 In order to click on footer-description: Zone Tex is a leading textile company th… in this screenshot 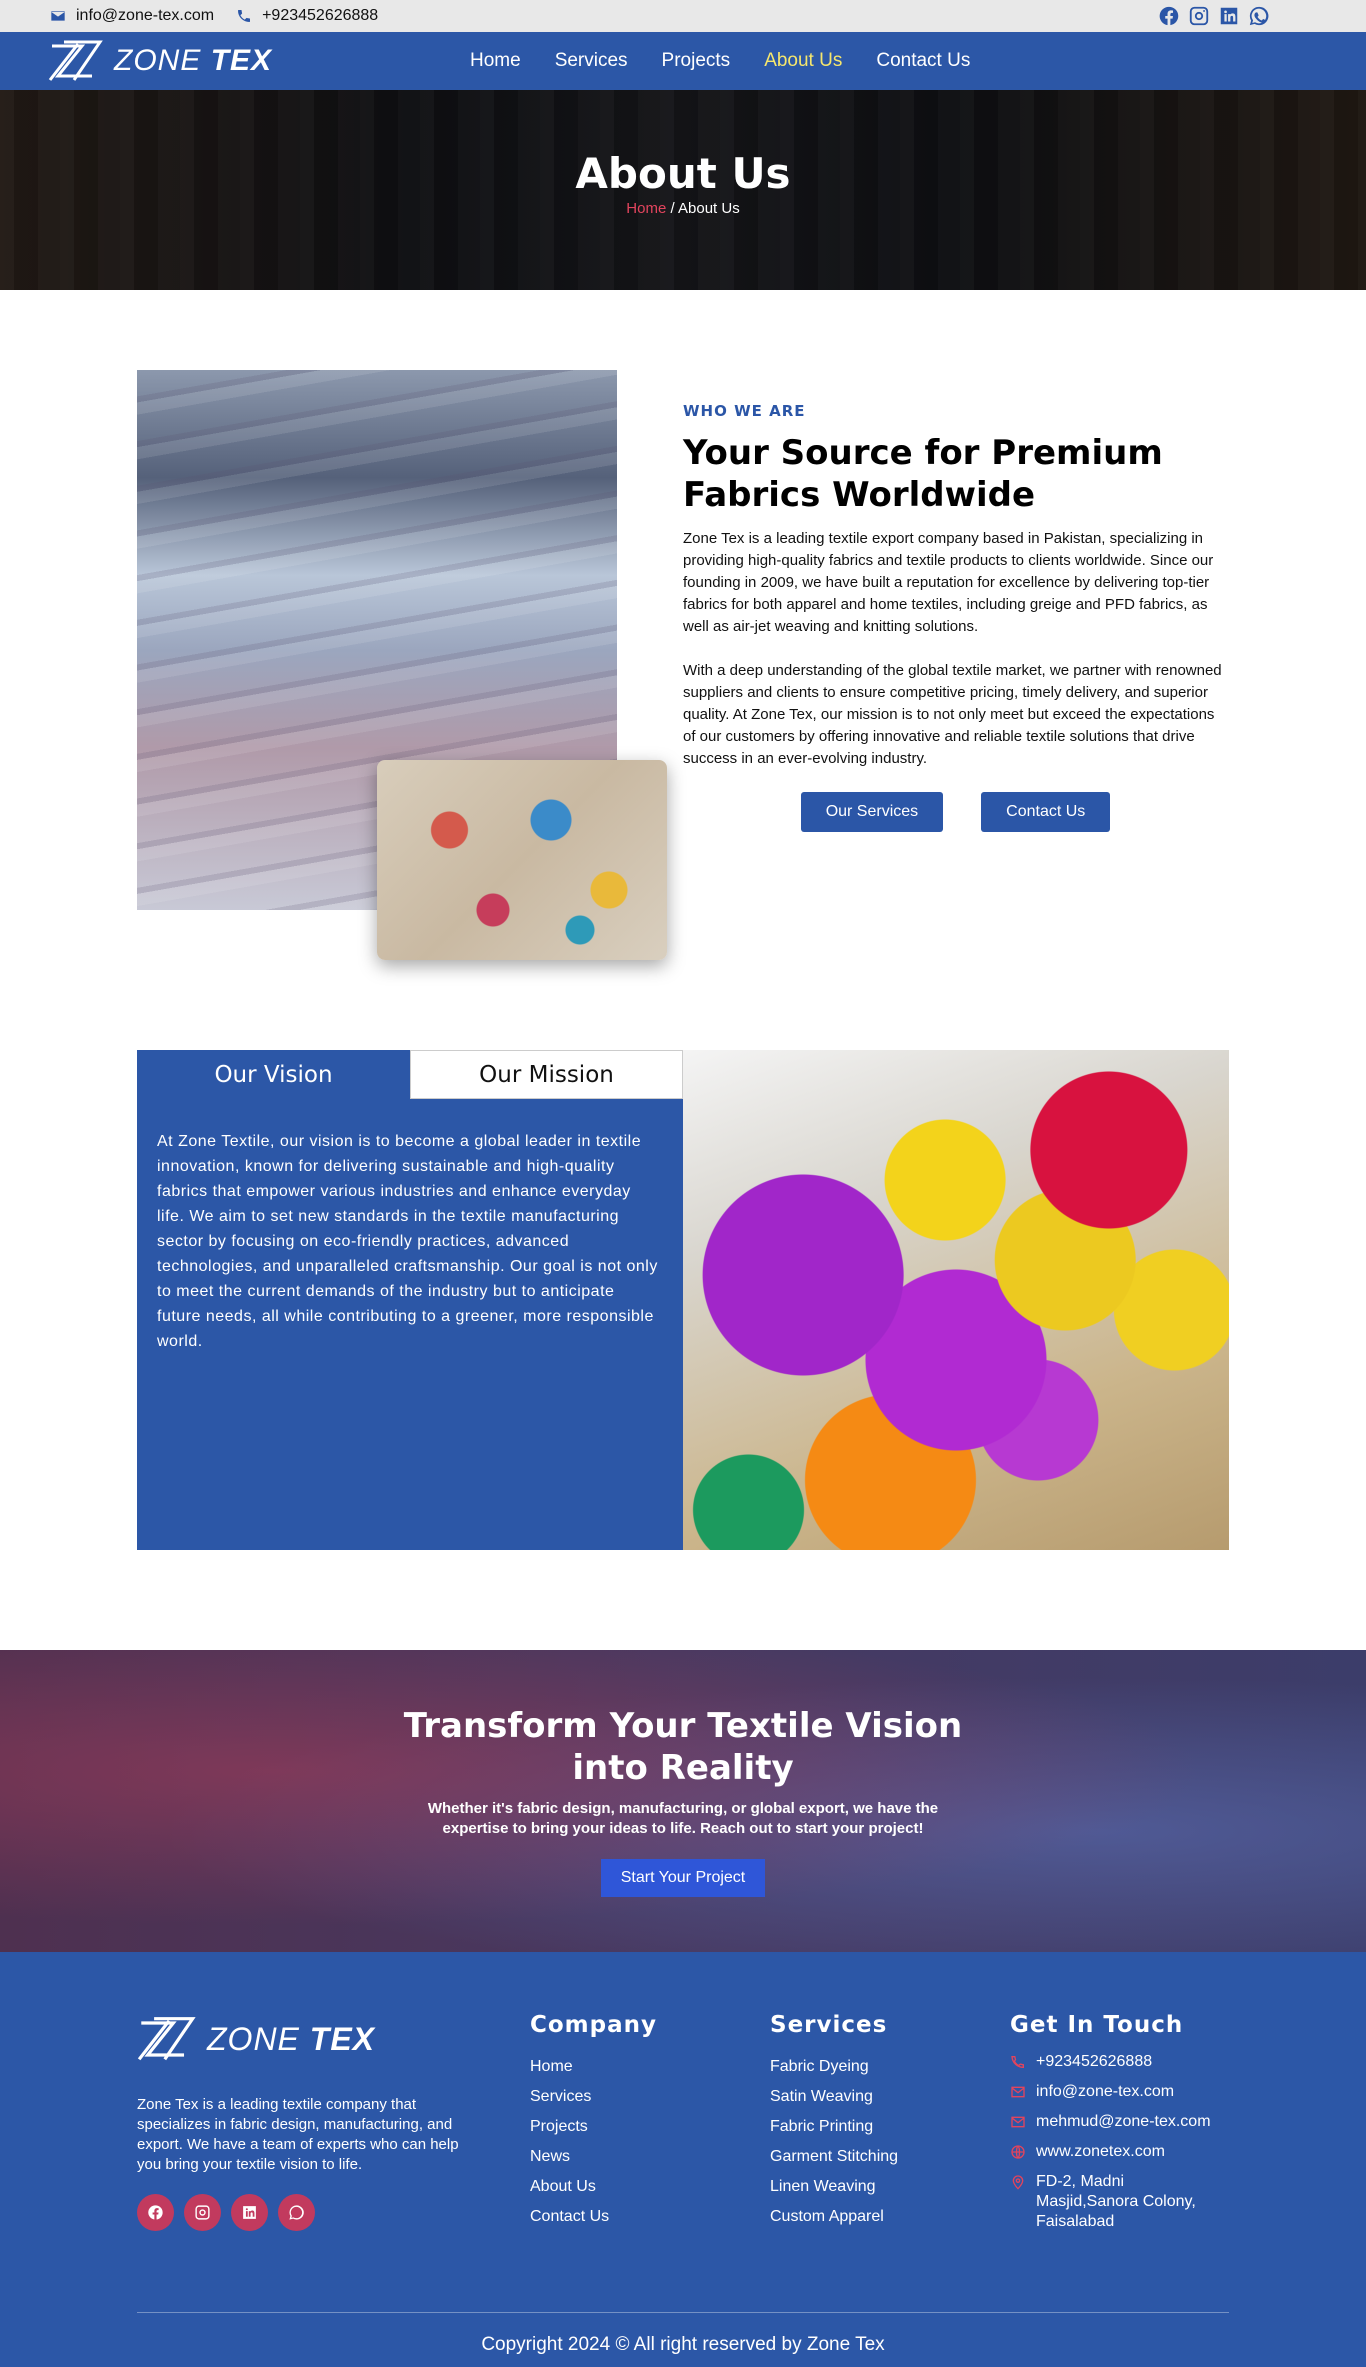, I will do `click(298, 2134)`.